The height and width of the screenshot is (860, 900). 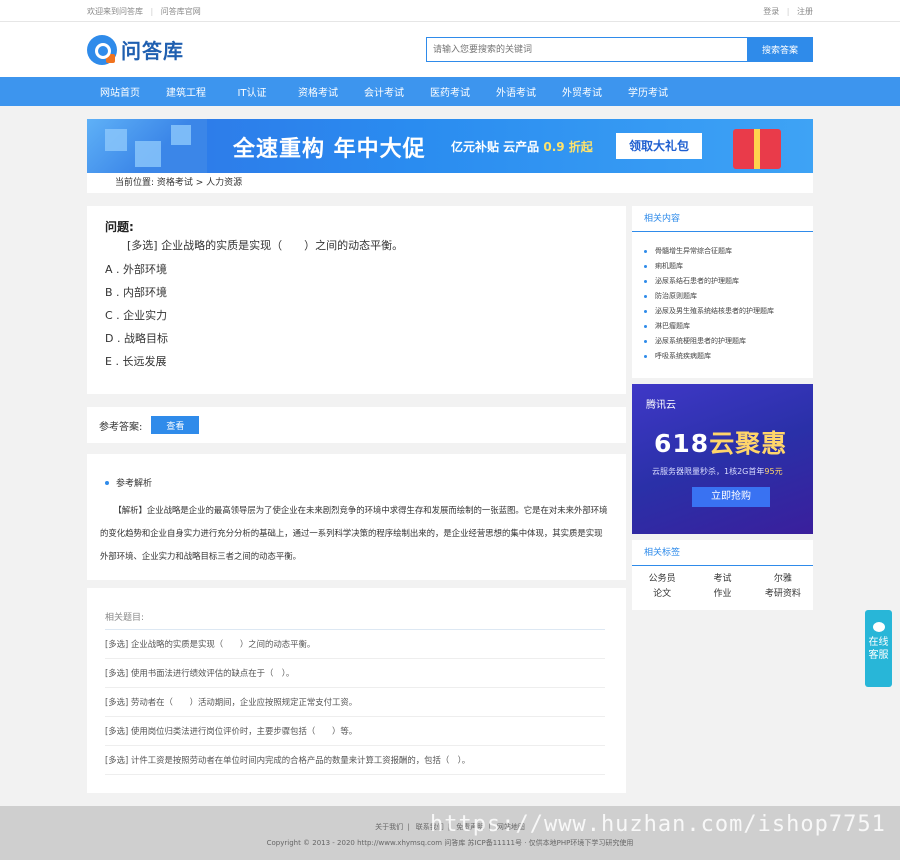 I want to click on tag-item: 考研资料, so click(x=783, y=594).